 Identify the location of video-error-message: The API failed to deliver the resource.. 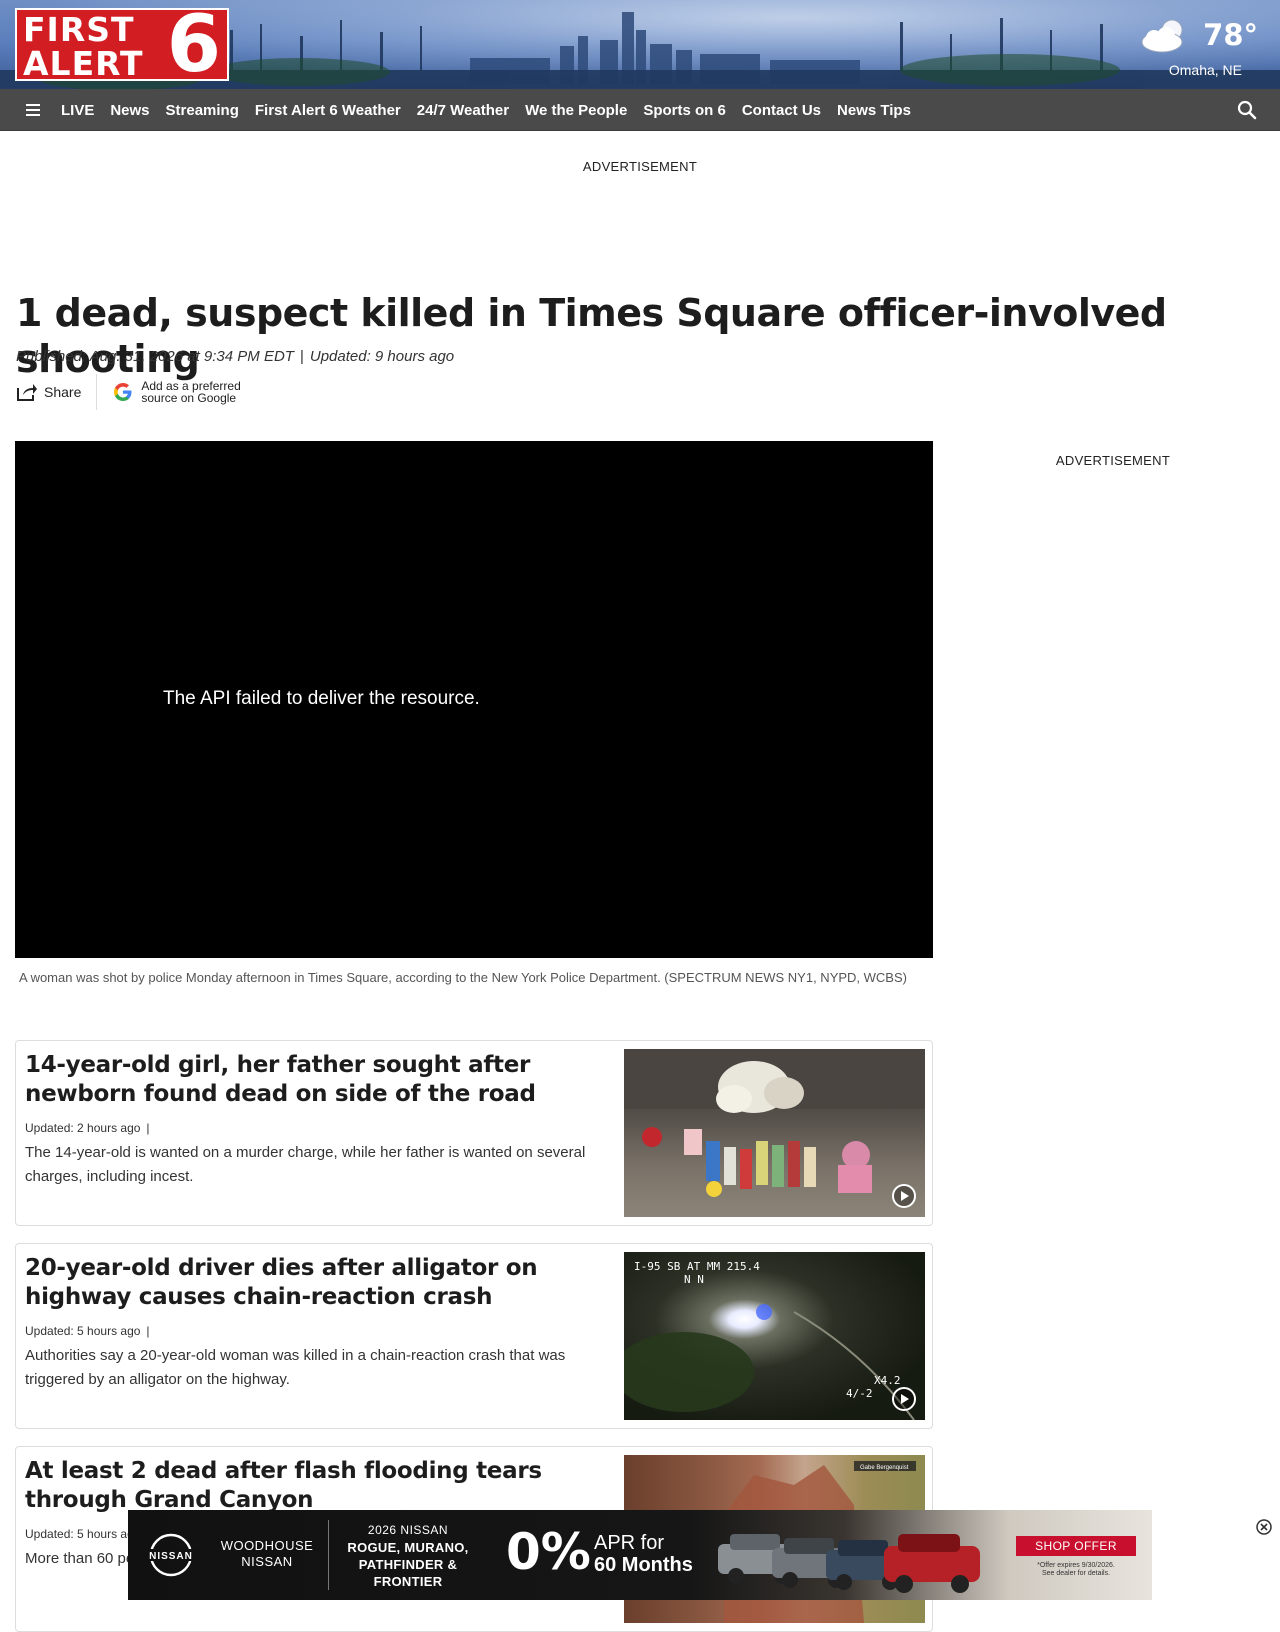
(321, 698).